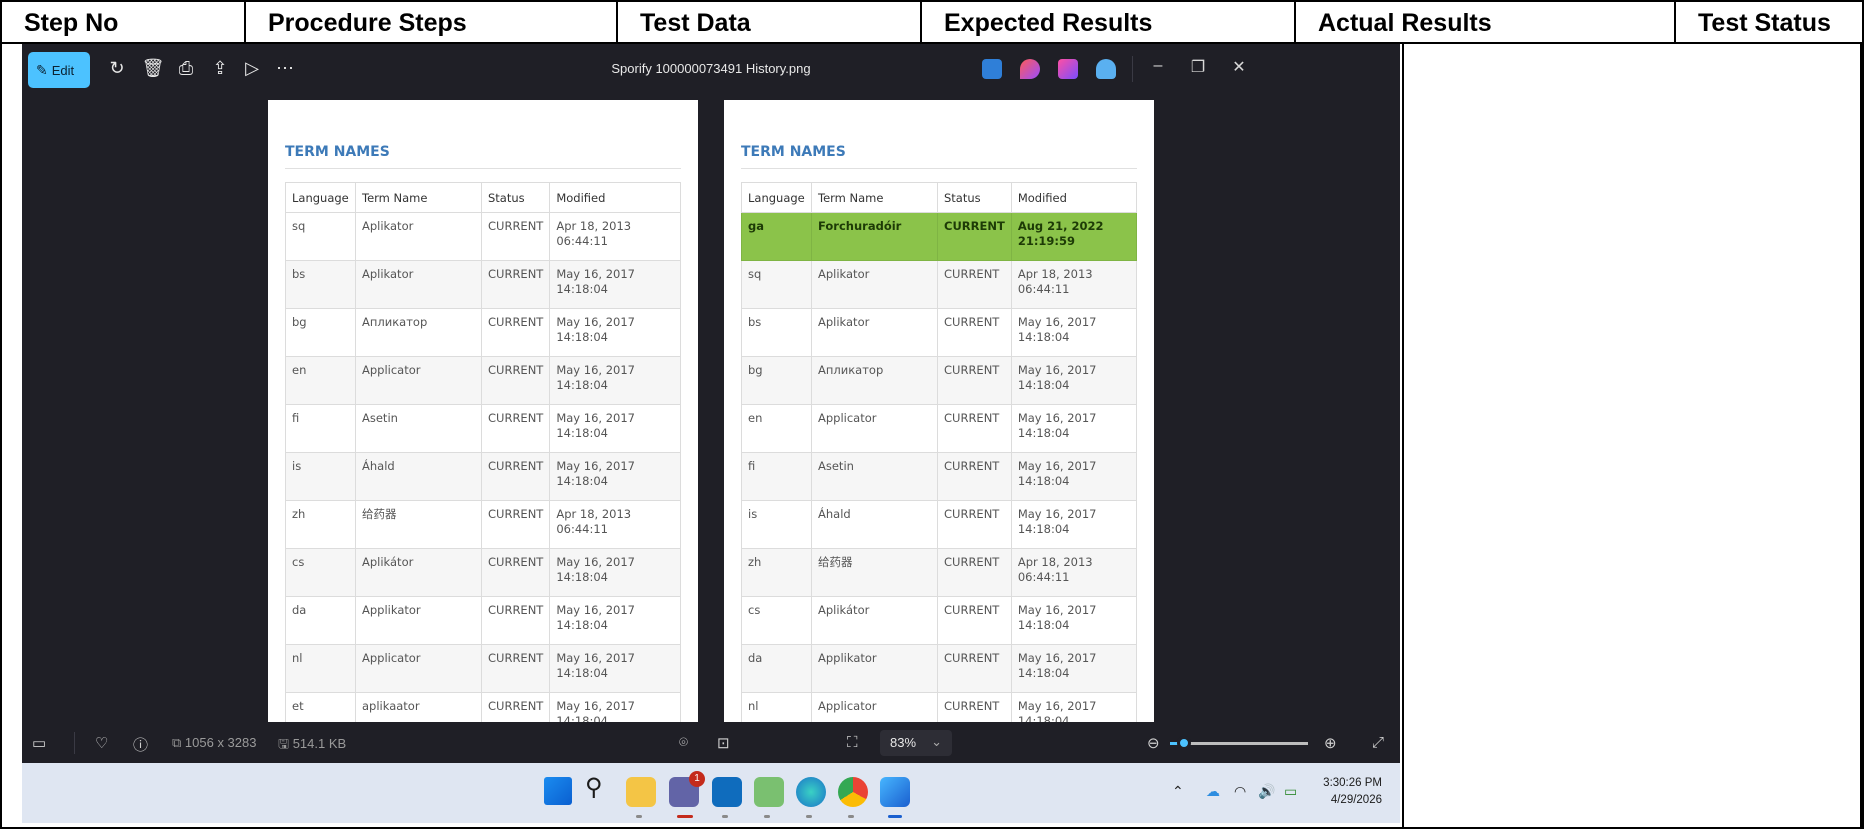 This screenshot has height=829, width=1864. Describe the element at coordinates (641, 792) in the screenshot. I see `file-explorer-icon` at that location.